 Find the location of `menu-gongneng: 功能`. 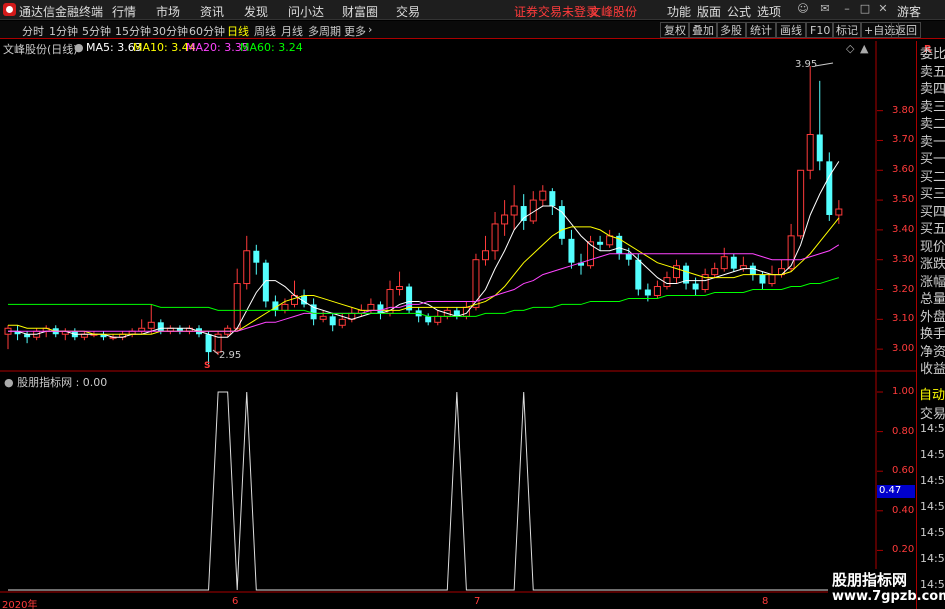

menu-gongneng: 功能 is located at coordinates (679, 11).